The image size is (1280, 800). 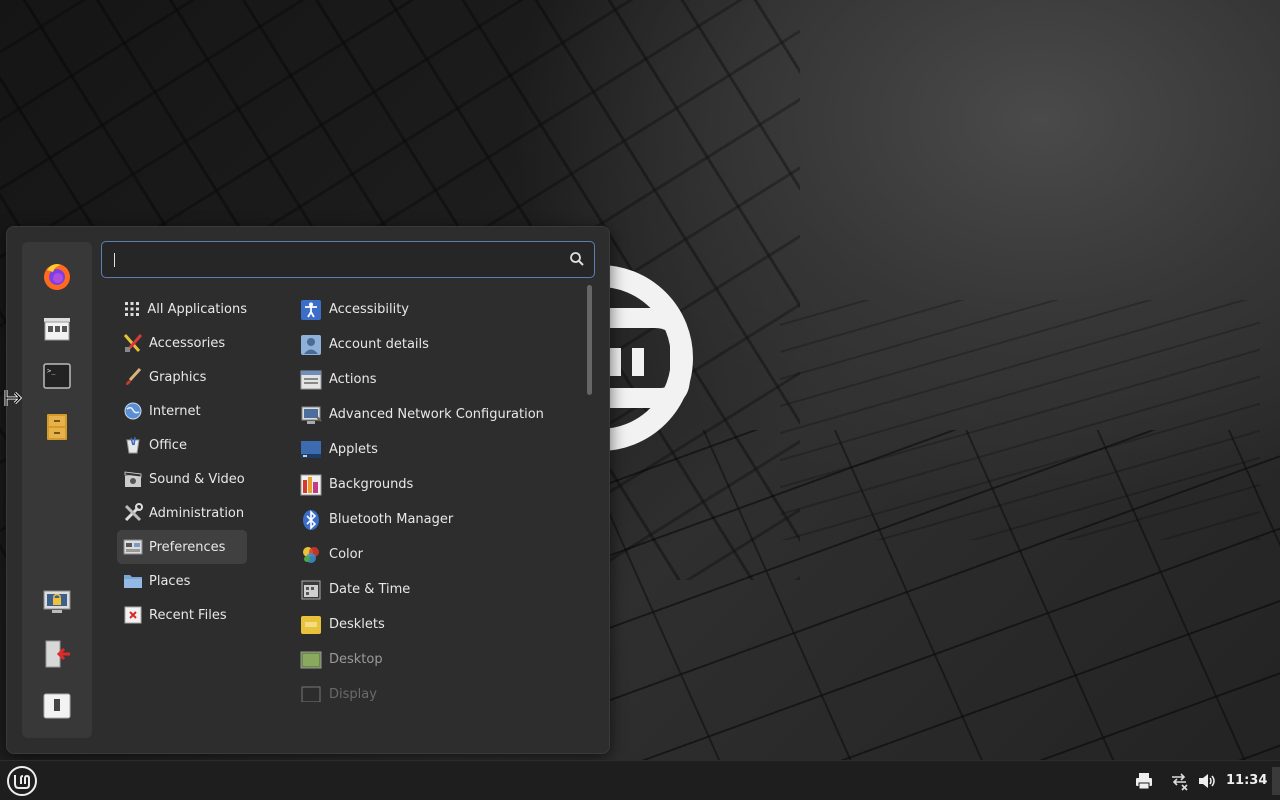 I want to click on category-label: Places, so click(x=170, y=581).